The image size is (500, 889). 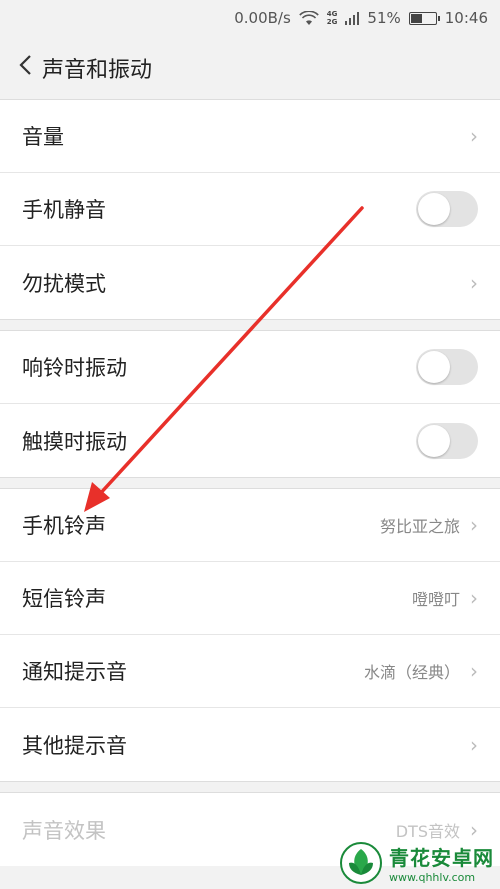 I want to click on status-bar: 0.00B/s 4G 2G 51% 10:46, so click(x=250, y=18).